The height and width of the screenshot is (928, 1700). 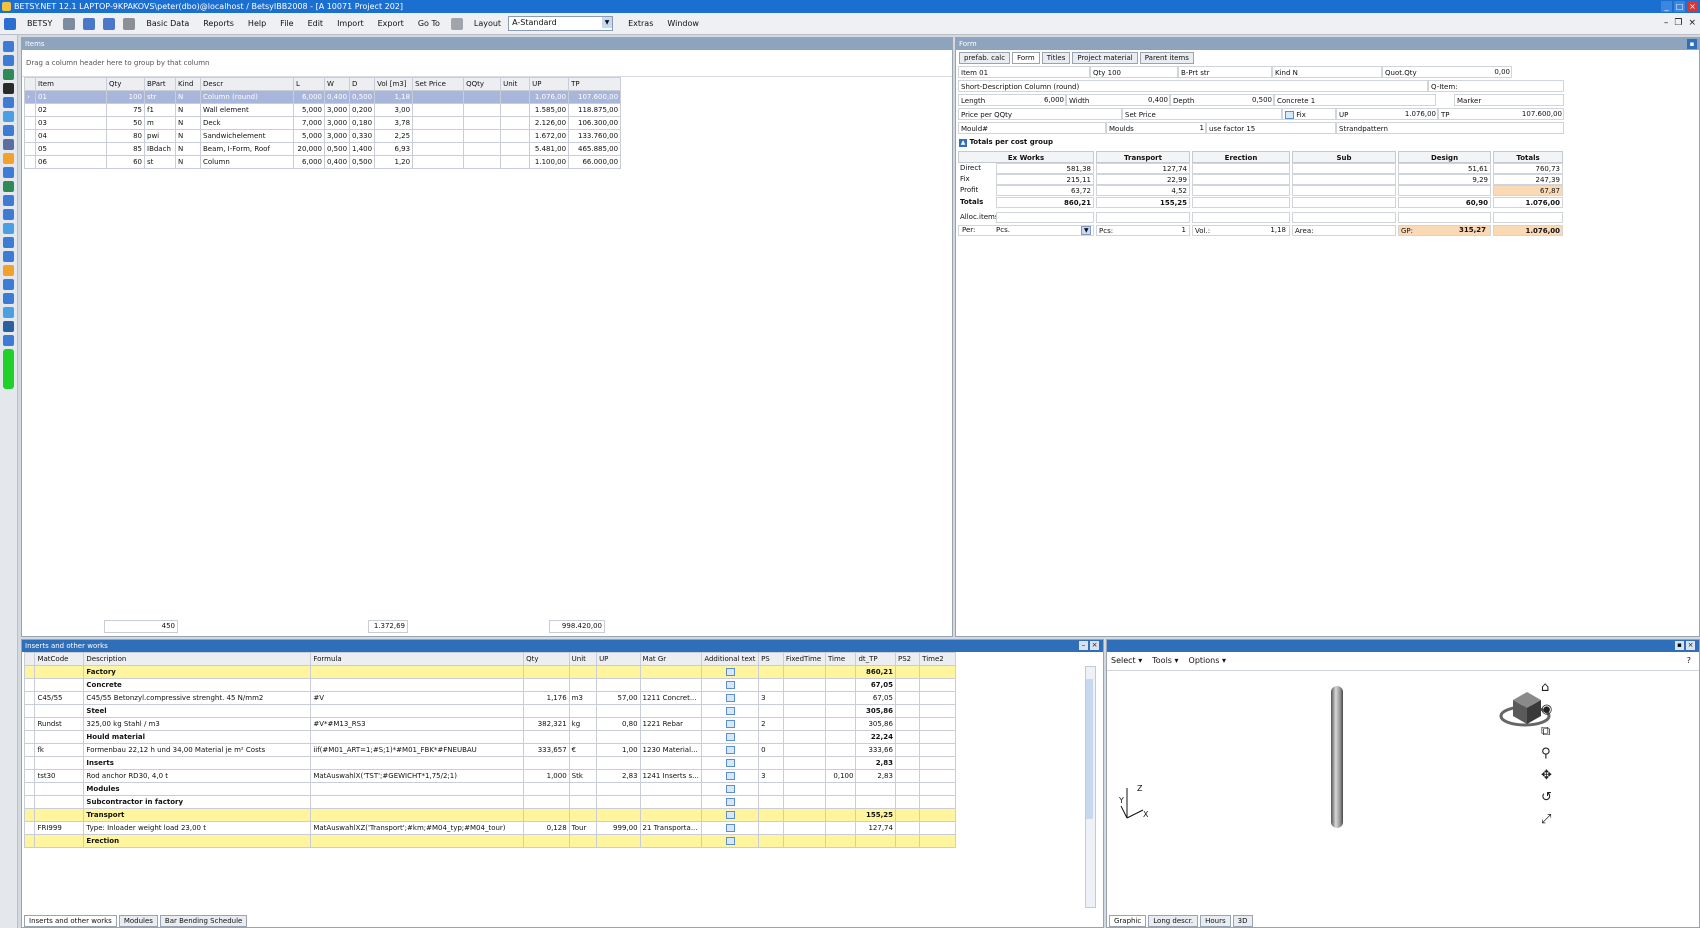 I want to click on menu-tools: Tools ▾, so click(x=1165, y=660).